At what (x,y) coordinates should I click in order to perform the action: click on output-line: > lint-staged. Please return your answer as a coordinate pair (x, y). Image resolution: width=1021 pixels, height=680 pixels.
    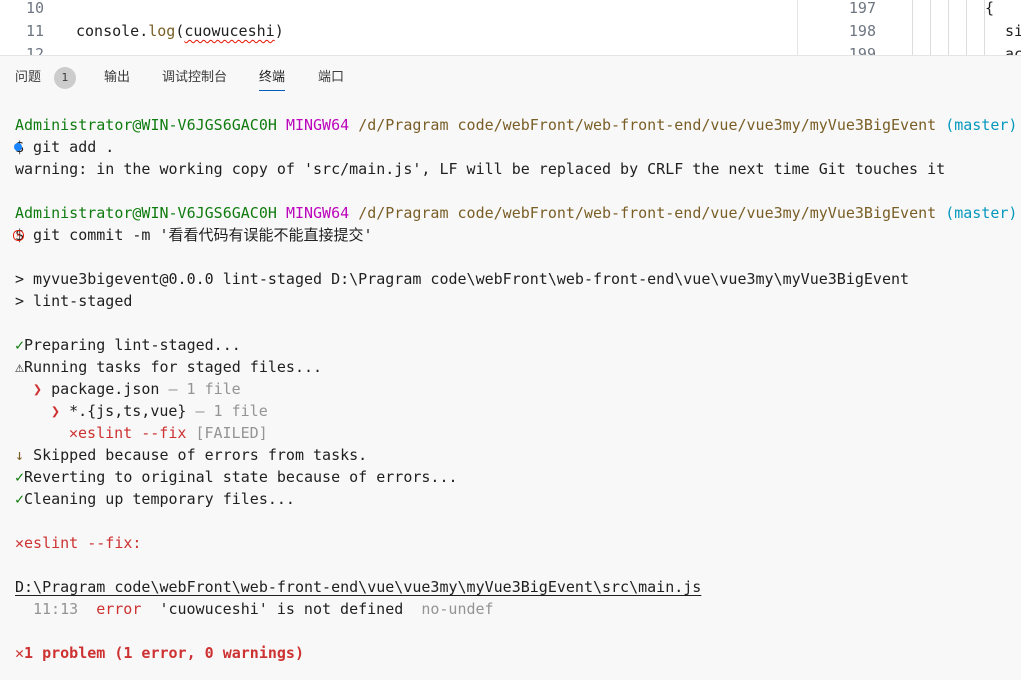
    Looking at the image, I should click on (74, 301).